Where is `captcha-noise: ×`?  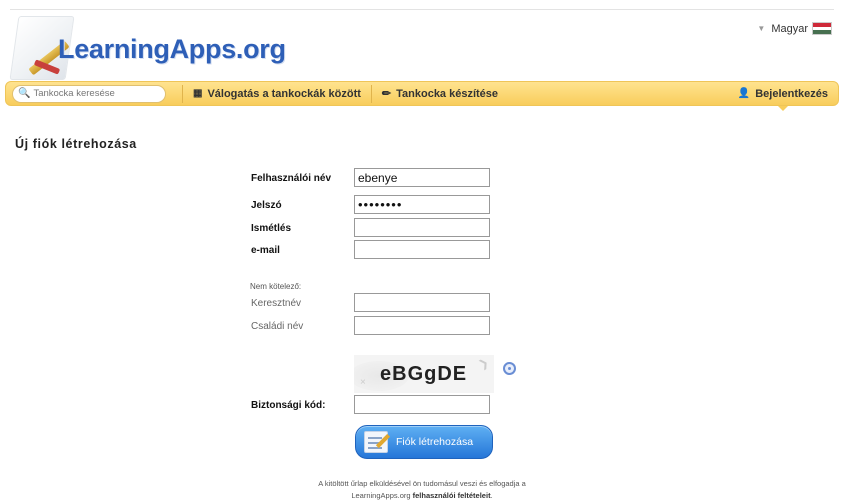
captcha-noise: × is located at coordinates (363, 382).